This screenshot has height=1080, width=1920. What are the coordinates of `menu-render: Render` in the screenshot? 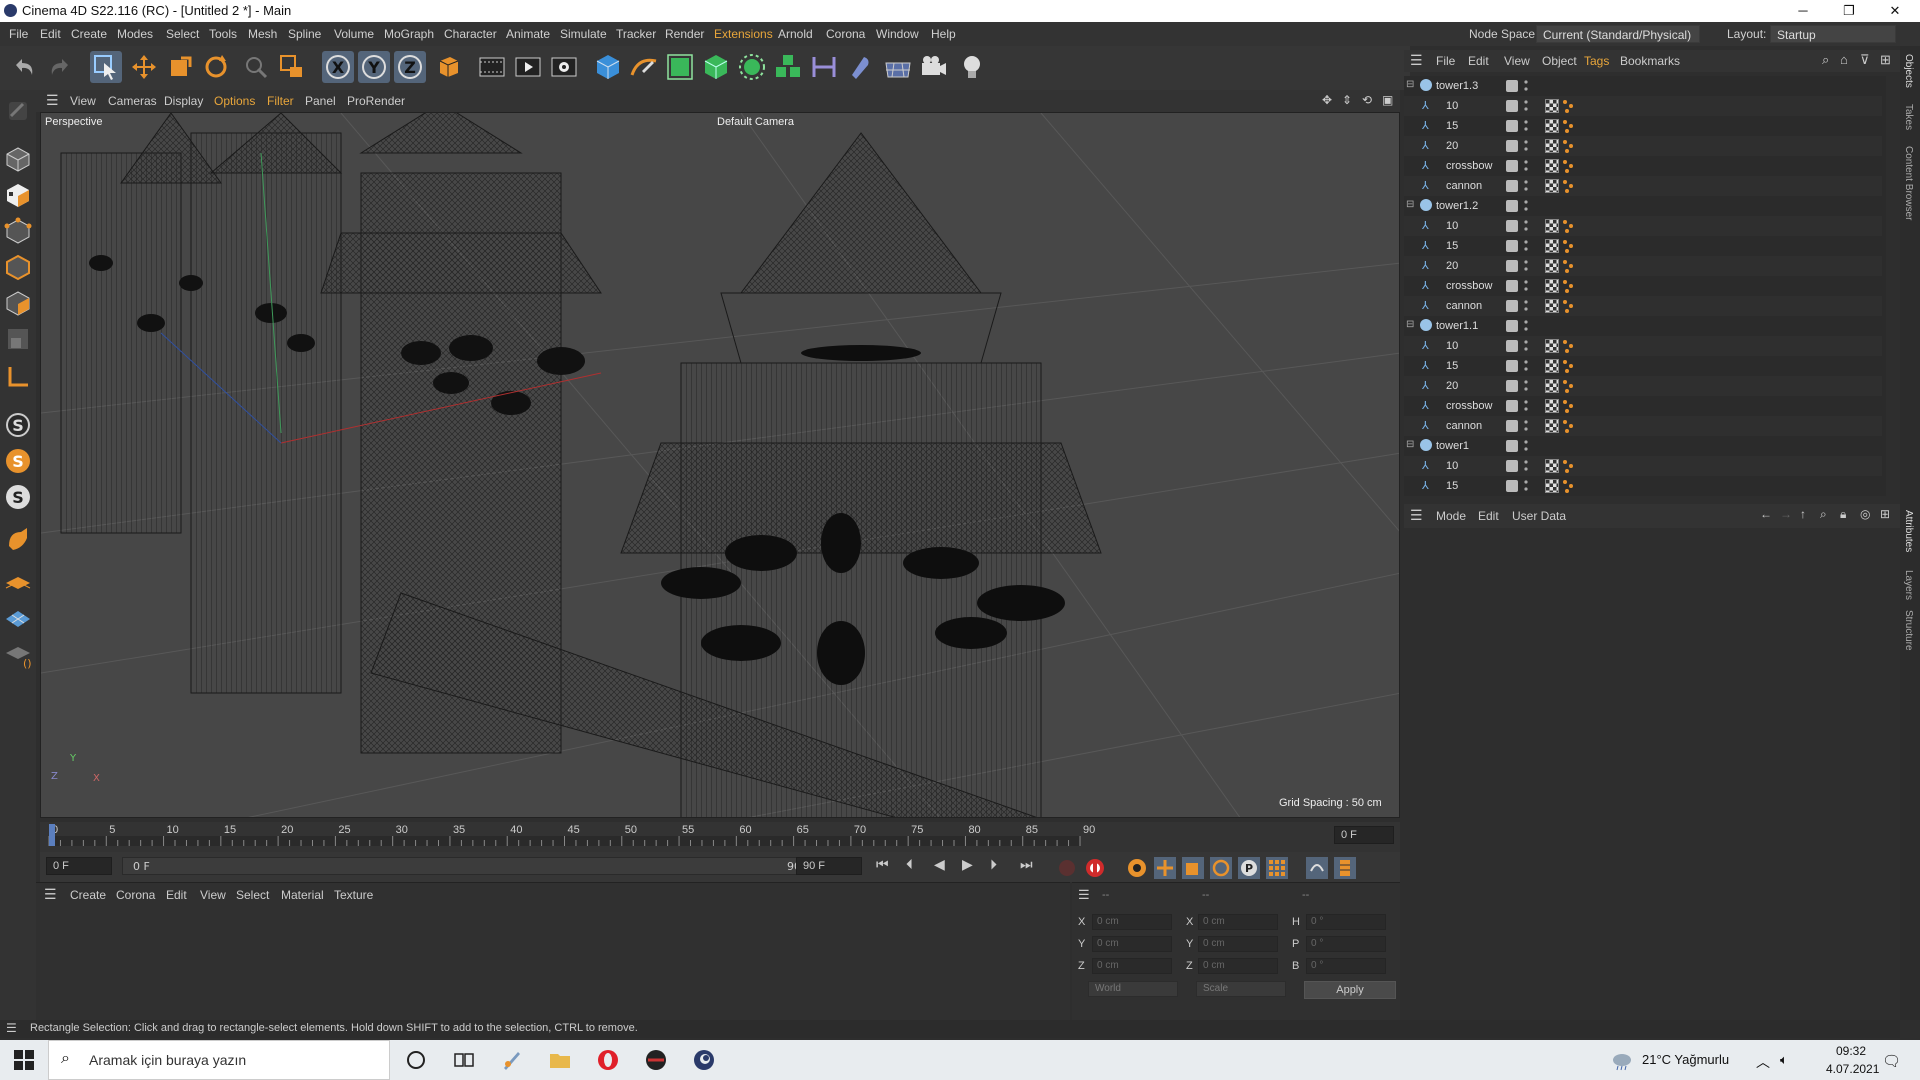 It's located at (684, 34).